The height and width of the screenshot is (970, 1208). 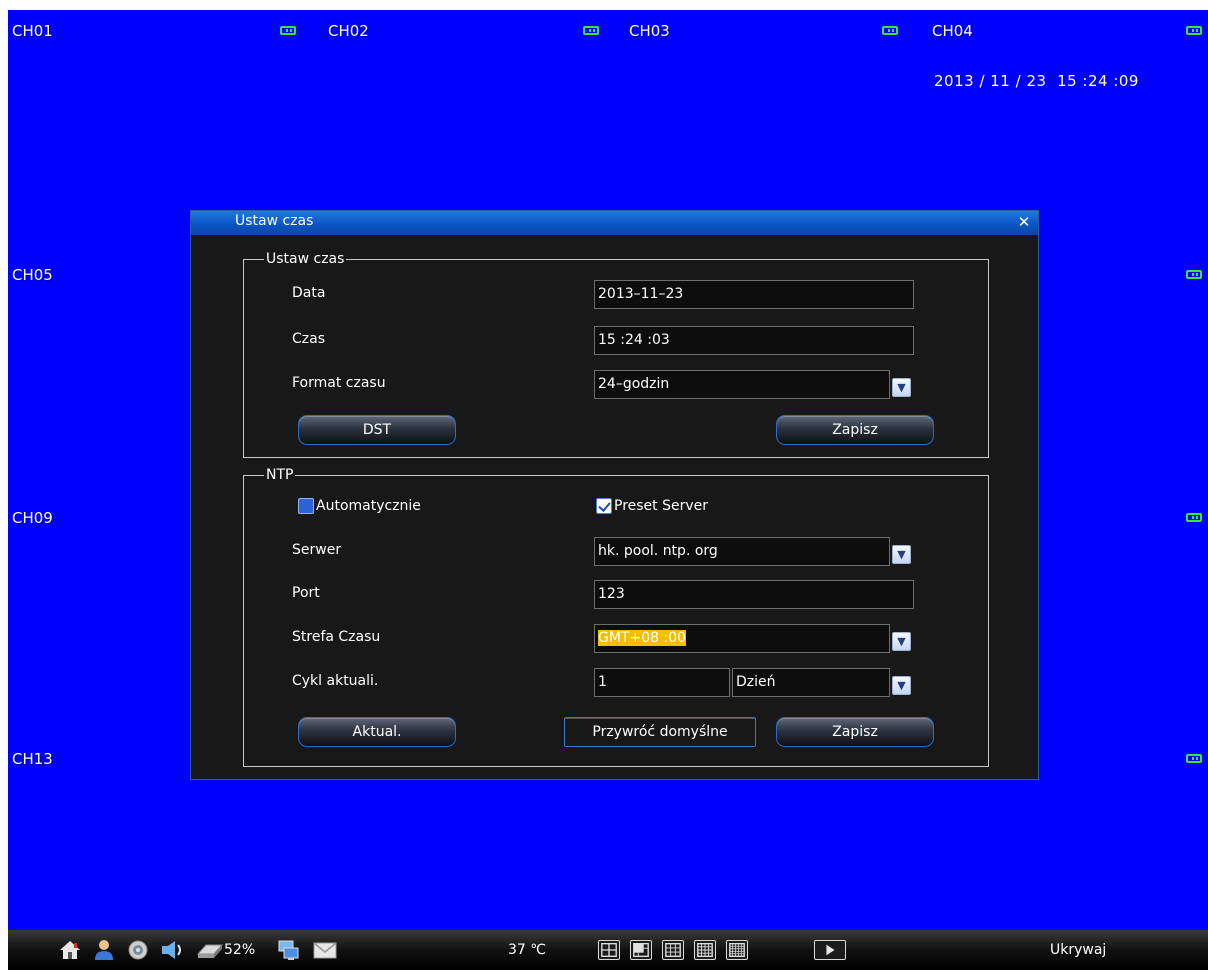 I want to click on server-select: hk. pool. ntp. org, so click(x=742, y=551).